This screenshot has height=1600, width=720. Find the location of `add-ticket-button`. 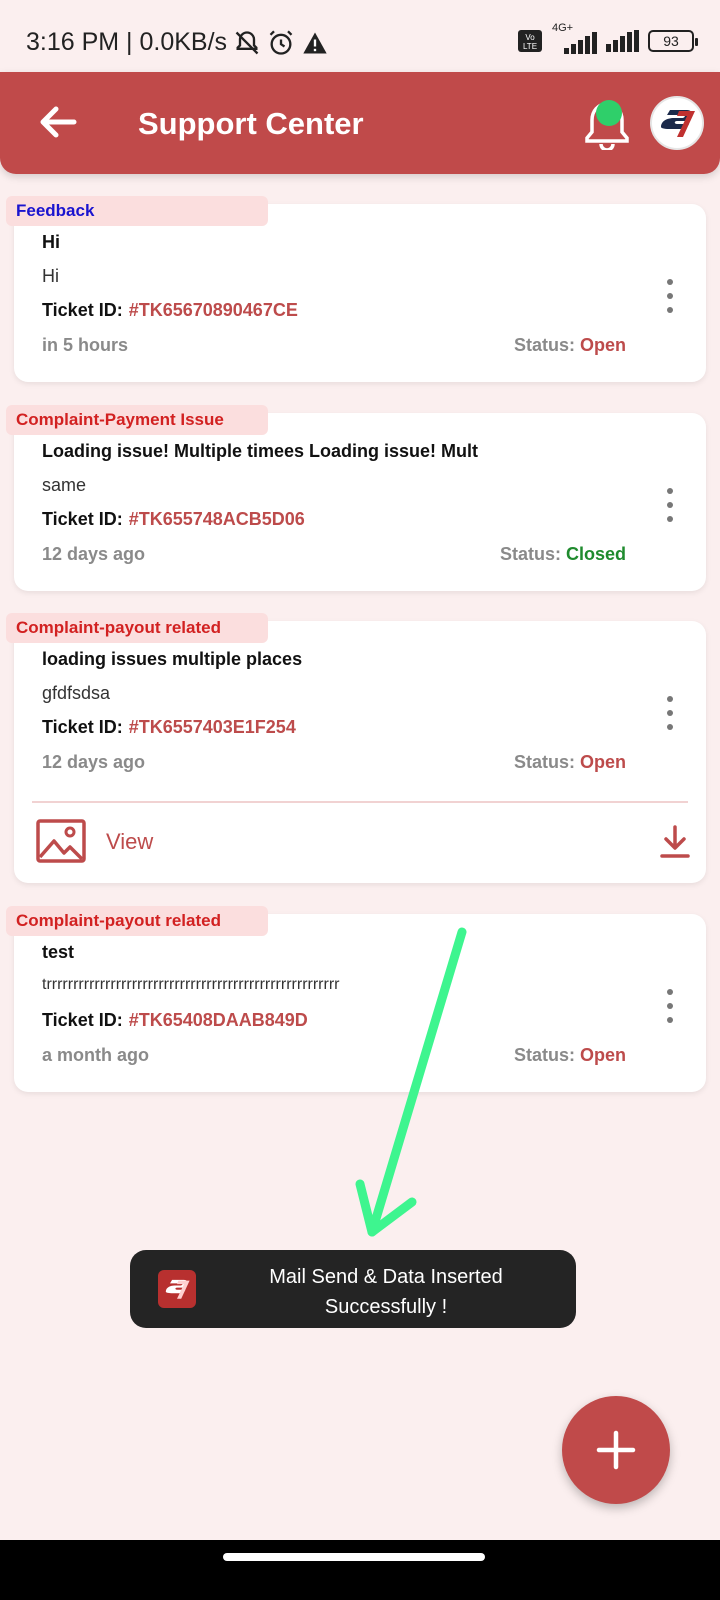

add-ticket-button is located at coordinates (616, 1450).